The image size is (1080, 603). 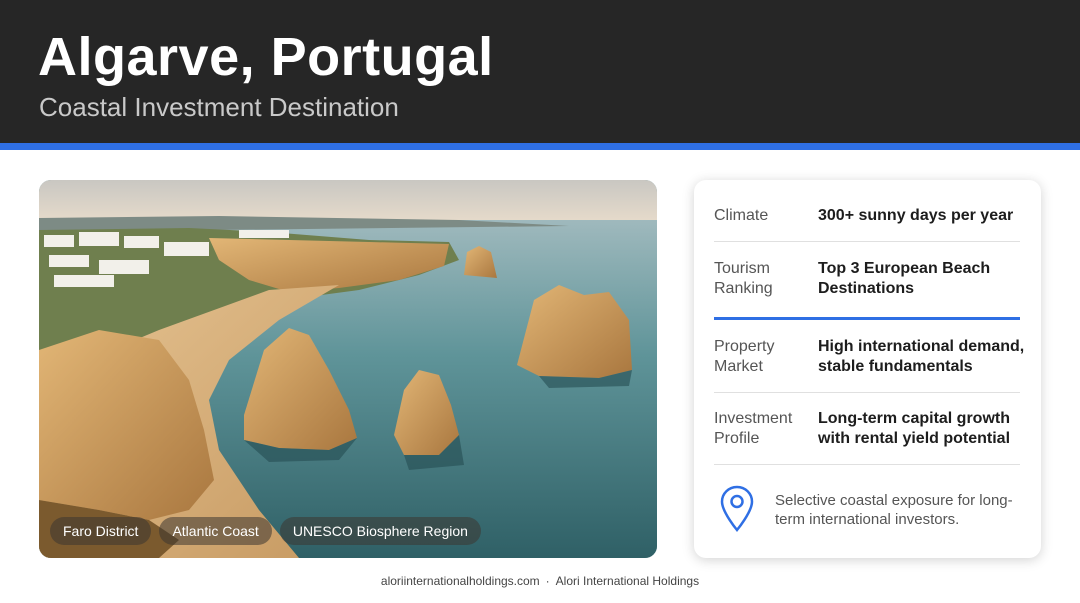 What do you see at coordinates (916, 215) in the screenshot?
I see `detail-value: 300+ sunny days per year` at bounding box center [916, 215].